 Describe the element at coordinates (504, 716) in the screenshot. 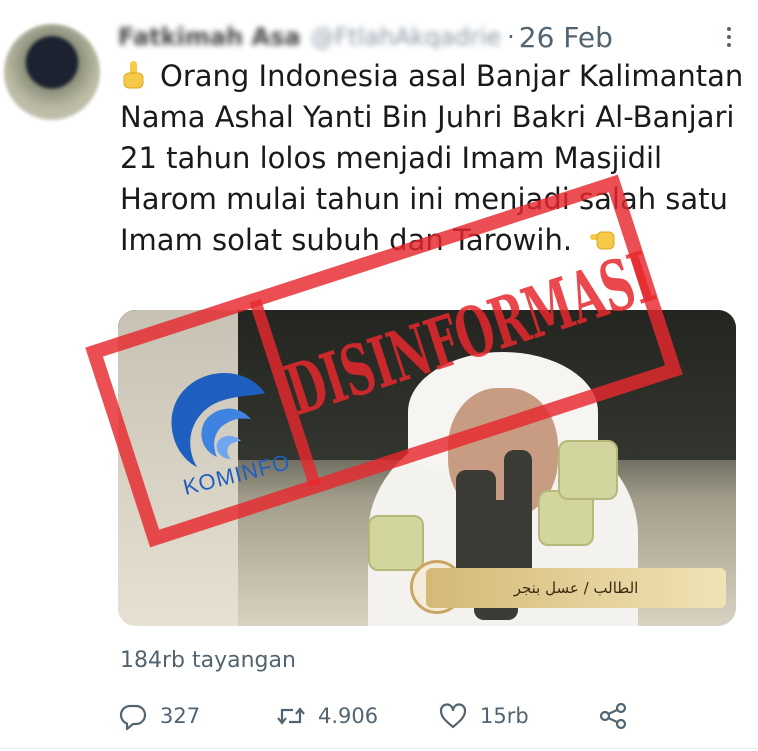

I see `like-count: 15rb` at that location.